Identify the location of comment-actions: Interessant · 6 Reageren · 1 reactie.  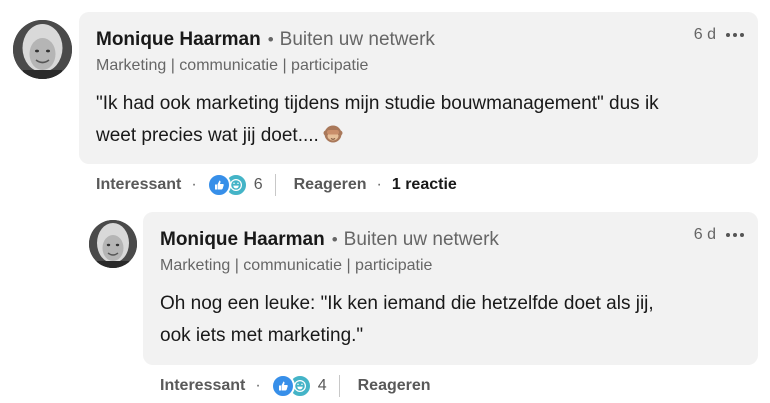
(276, 185).